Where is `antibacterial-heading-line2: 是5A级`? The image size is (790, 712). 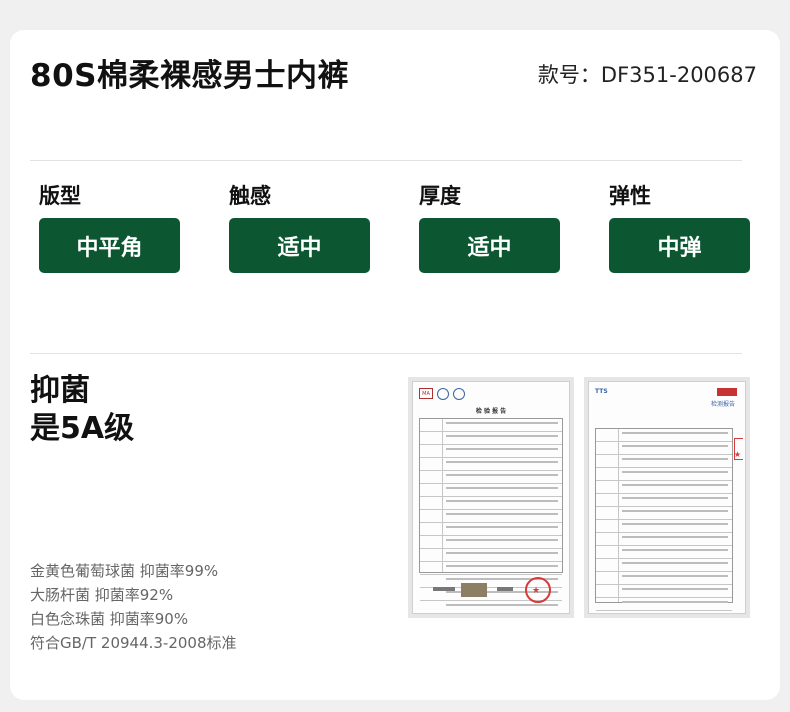 antibacterial-heading-line2: 是5A级 is located at coordinates (82, 428).